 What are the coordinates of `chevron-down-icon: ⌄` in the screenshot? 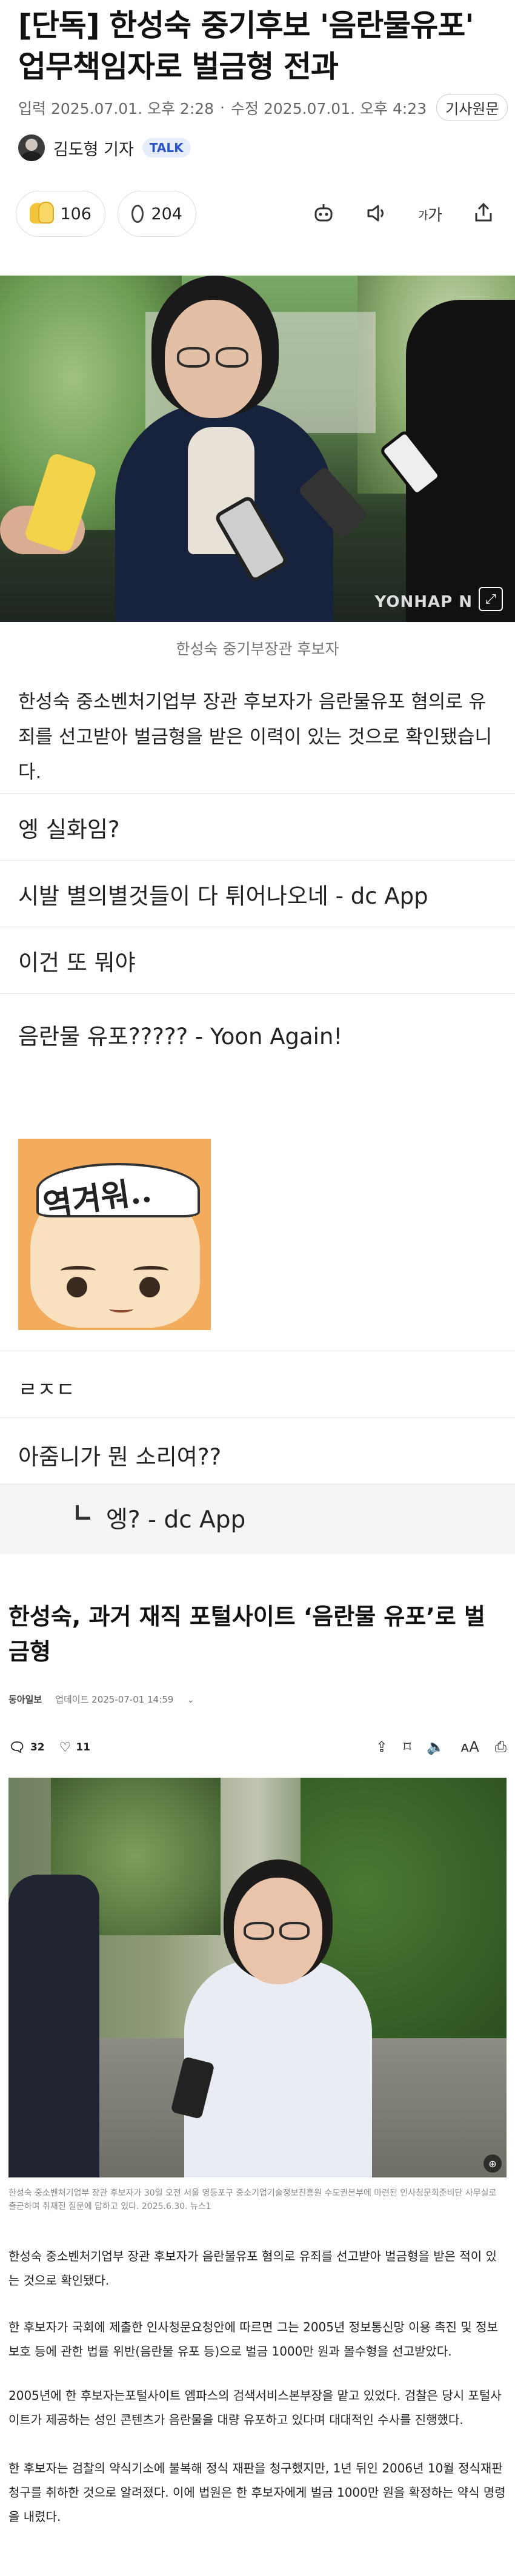 It's located at (190, 1699).